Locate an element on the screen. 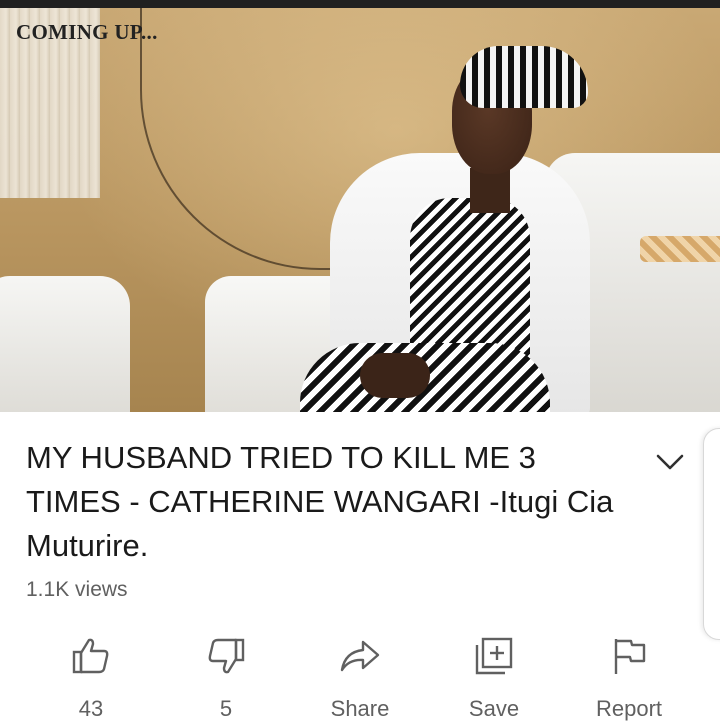 This screenshot has height=722, width=720. report-button: Report is located at coordinates (629, 675).